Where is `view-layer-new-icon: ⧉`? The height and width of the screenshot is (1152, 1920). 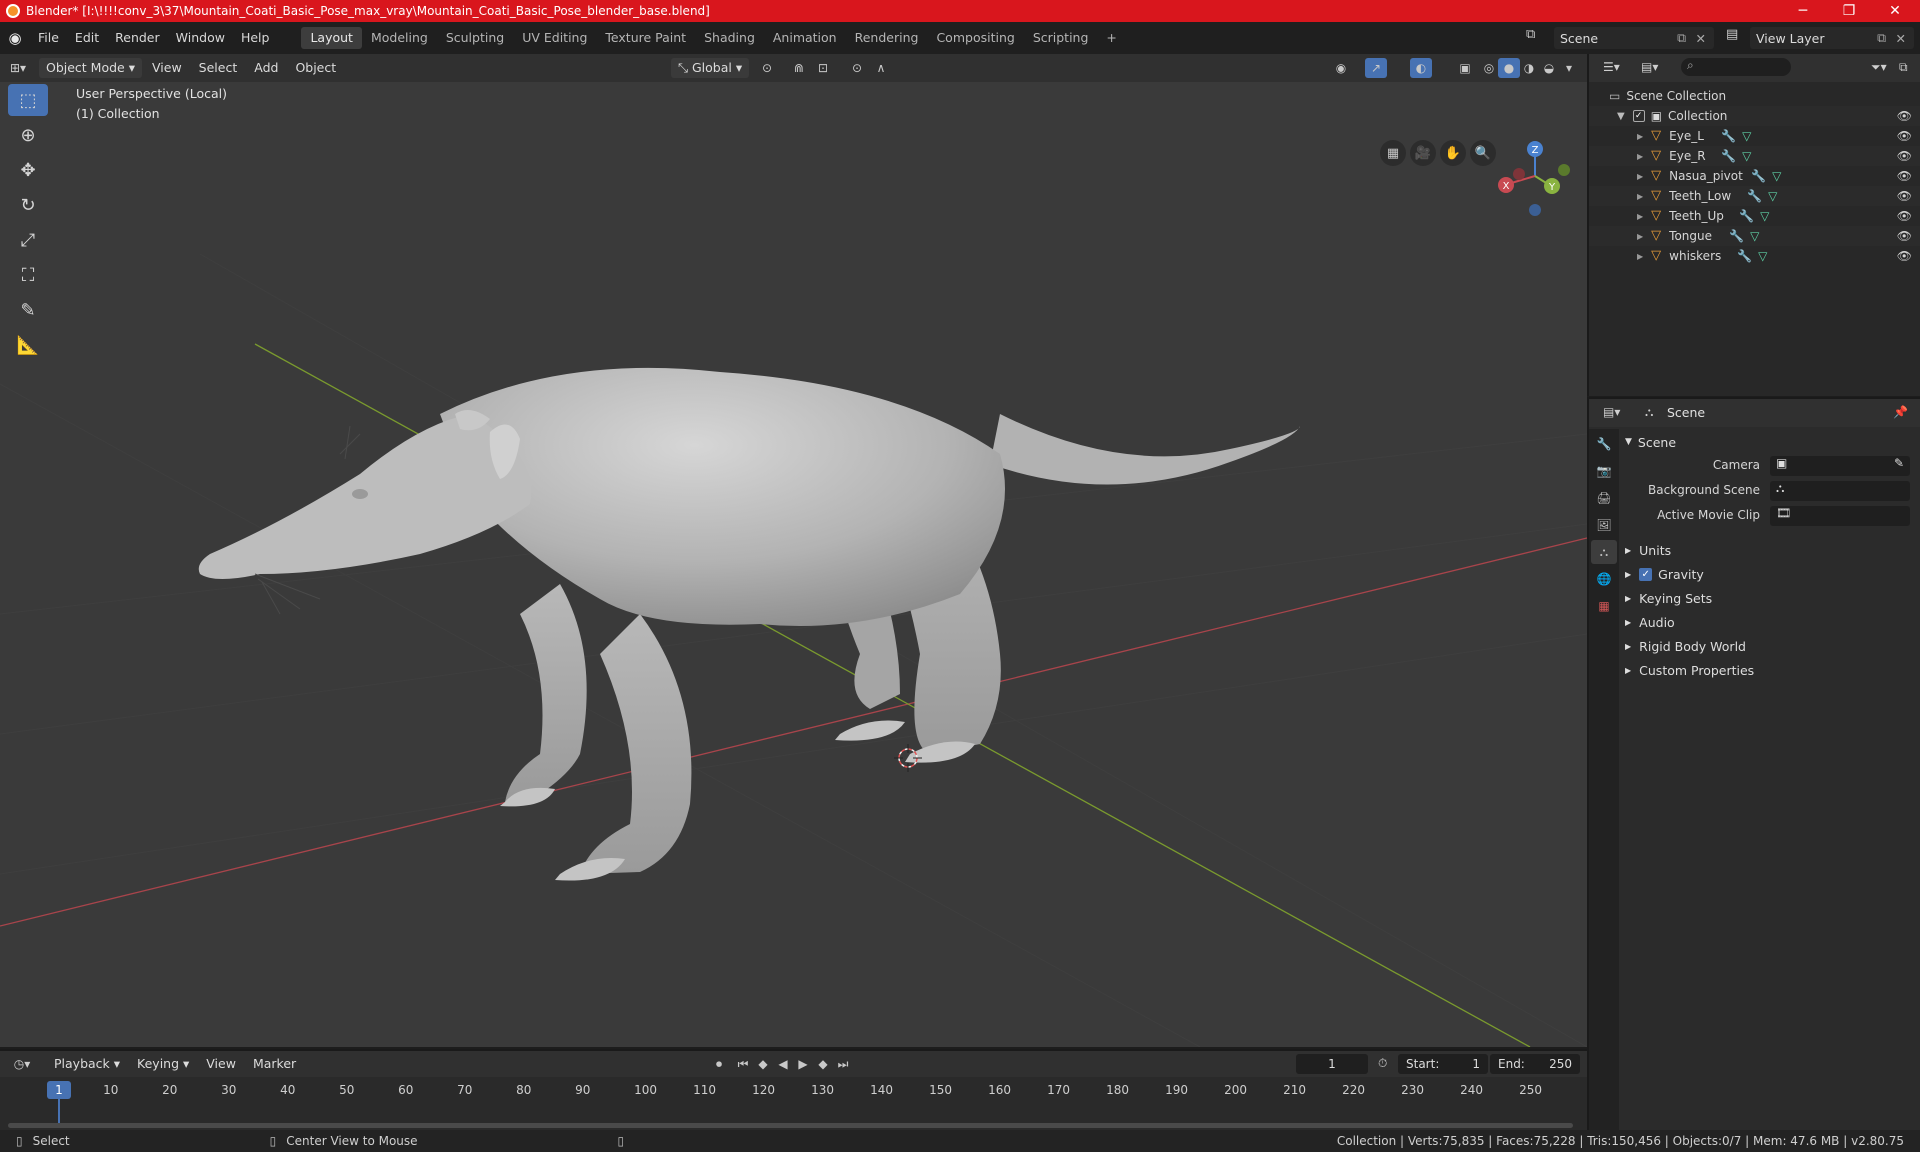 view-layer-new-icon: ⧉ is located at coordinates (1881, 38).